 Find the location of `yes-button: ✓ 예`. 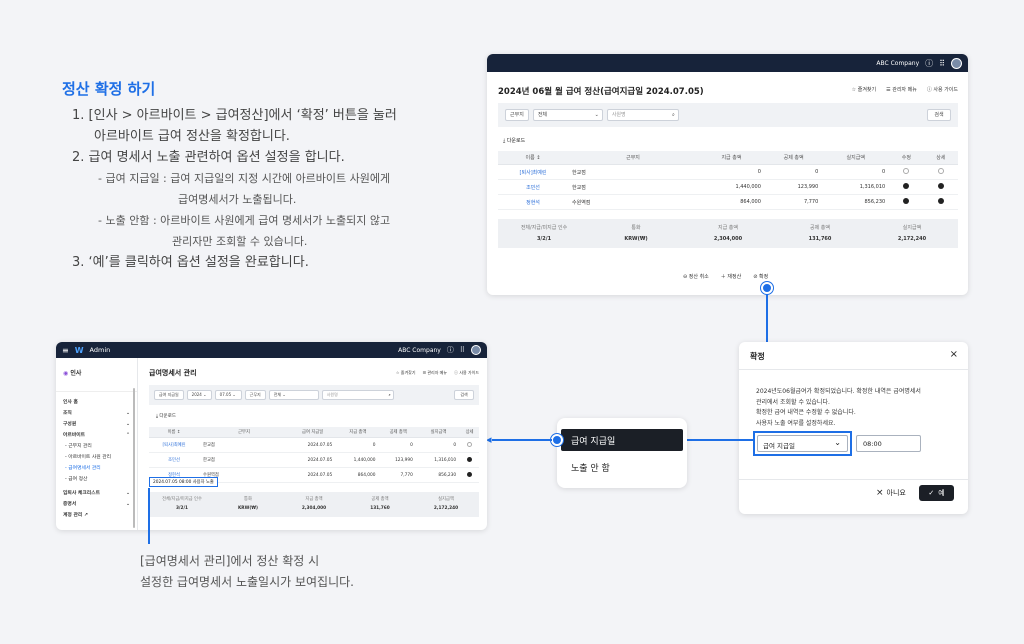

yes-button: ✓ 예 is located at coordinates (936, 493).